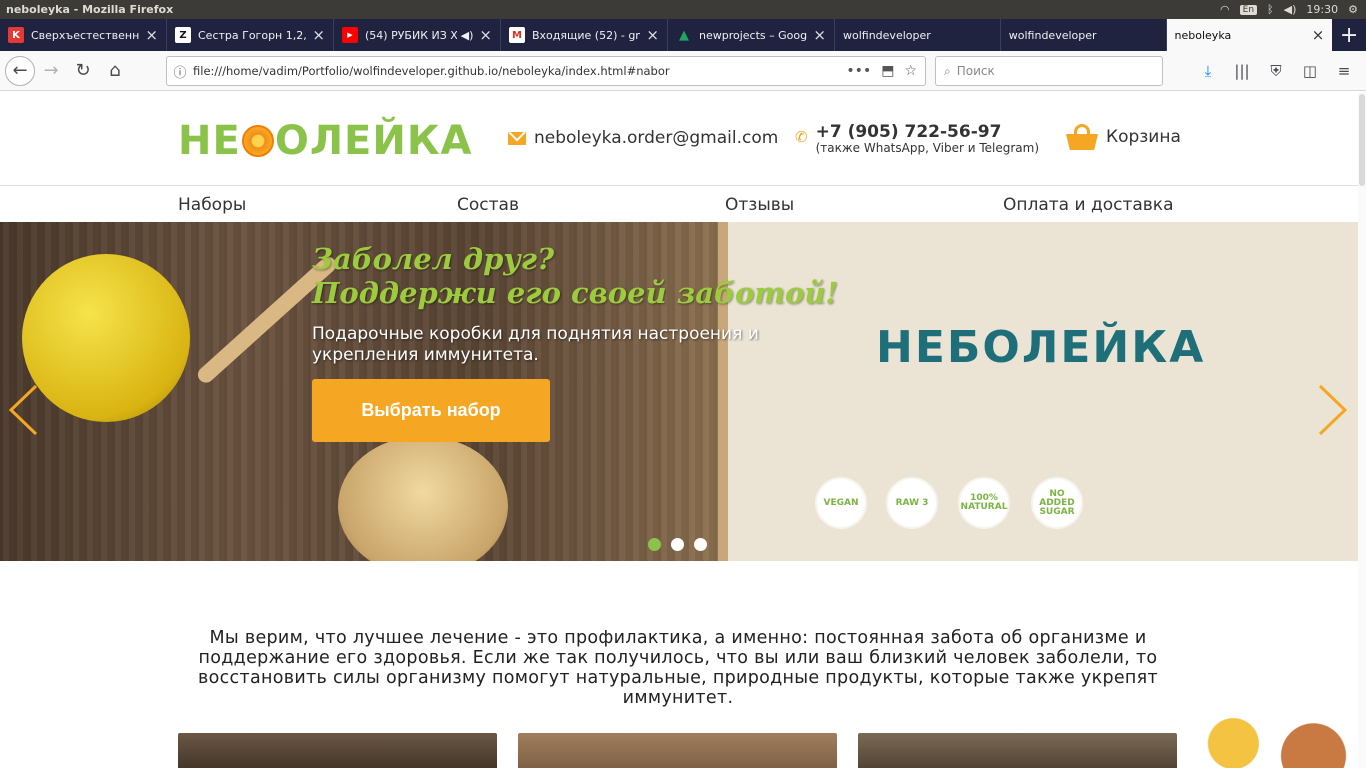 Image resolution: width=1366 pixels, height=768 pixels. Describe the element at coordinates (257, 141) in the screenshot. I see `orange-slice-icon` at that location.